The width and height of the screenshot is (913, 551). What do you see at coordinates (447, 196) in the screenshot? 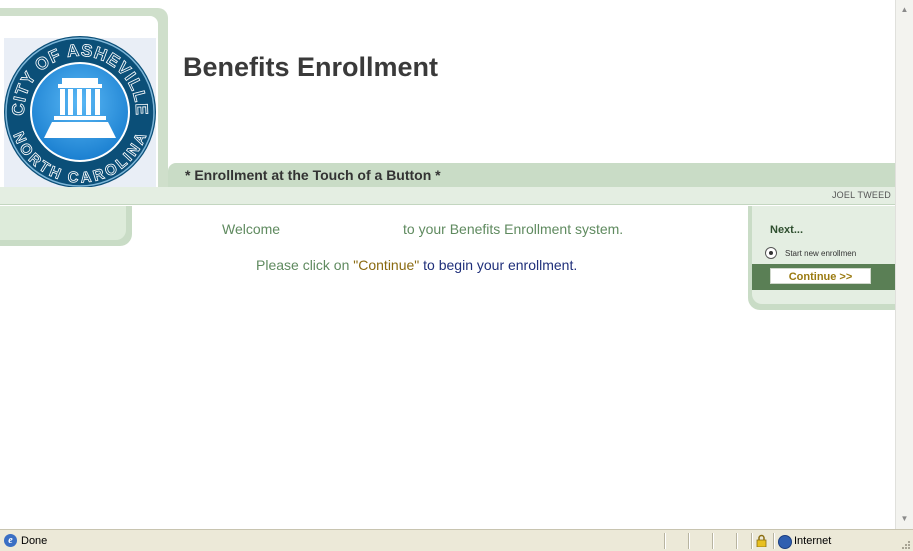
I see `user-strip: JOEL TWEED` at bounding box center [447, 196].